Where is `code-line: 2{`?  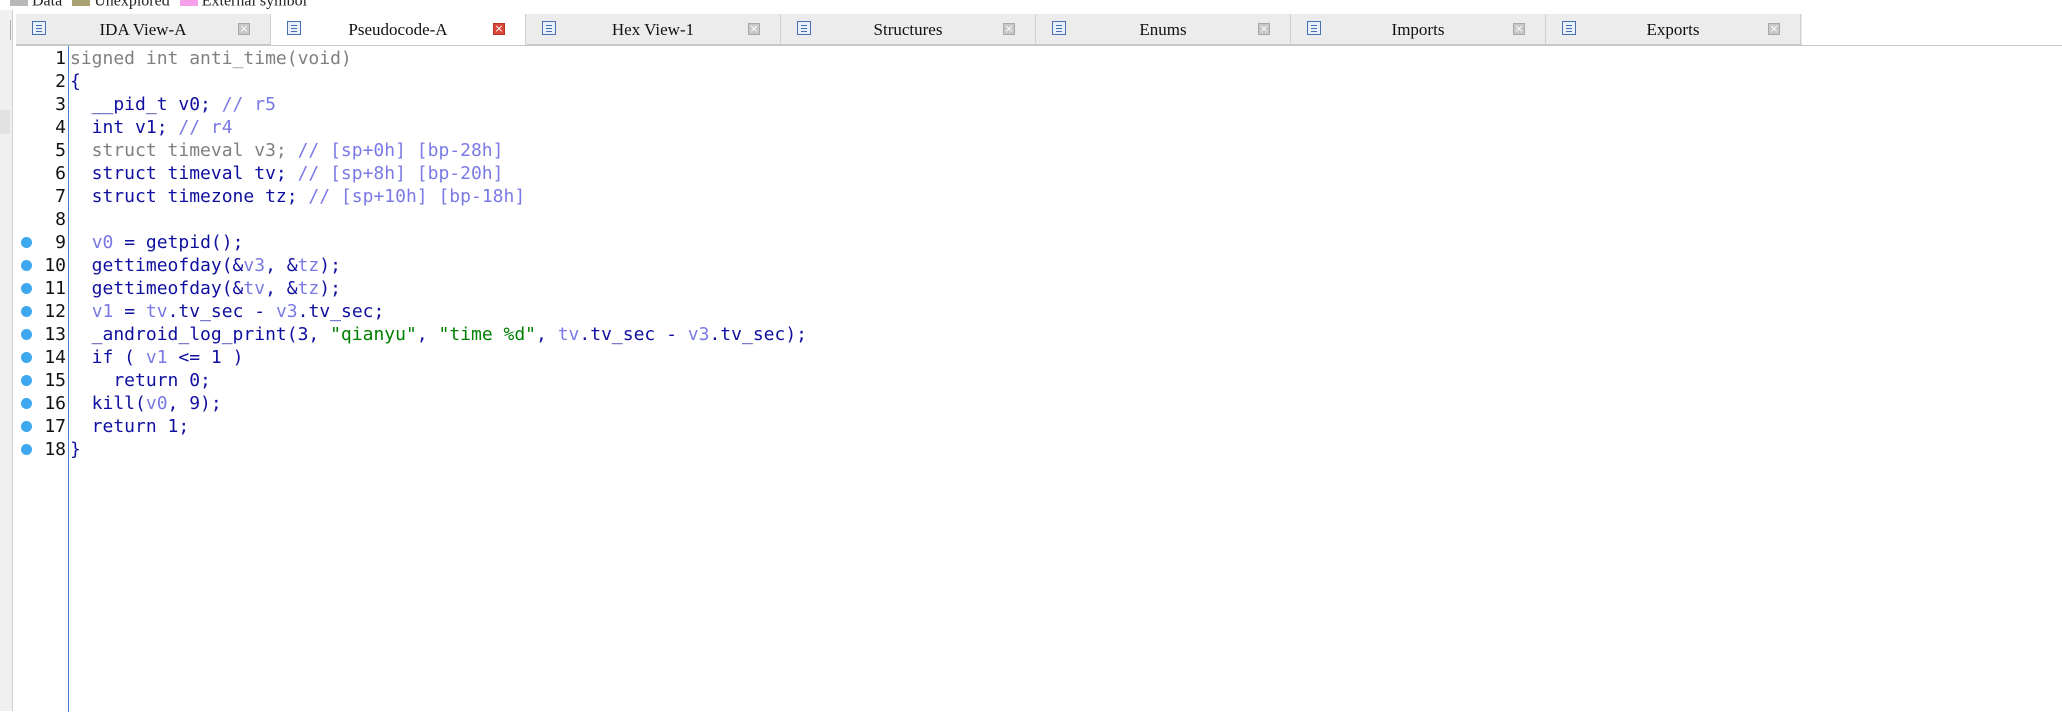 code-line: 2{ is located at coordinates (1036, 81).